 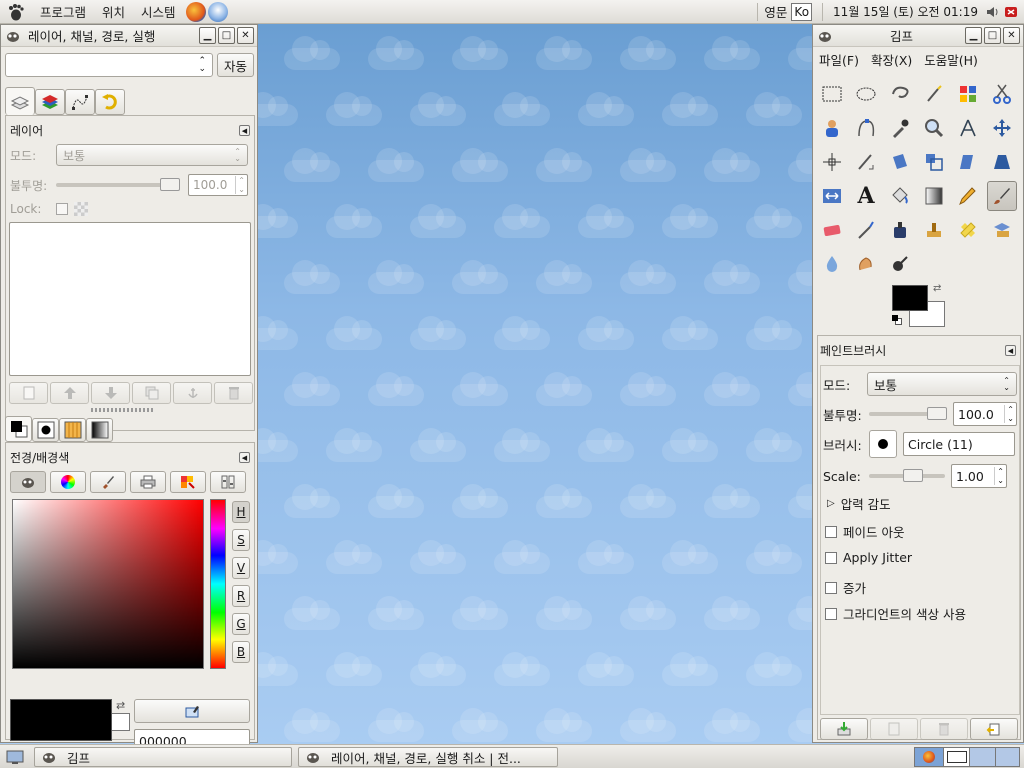 I want to click on channel-g-button: G, so click(x=241, y=624).